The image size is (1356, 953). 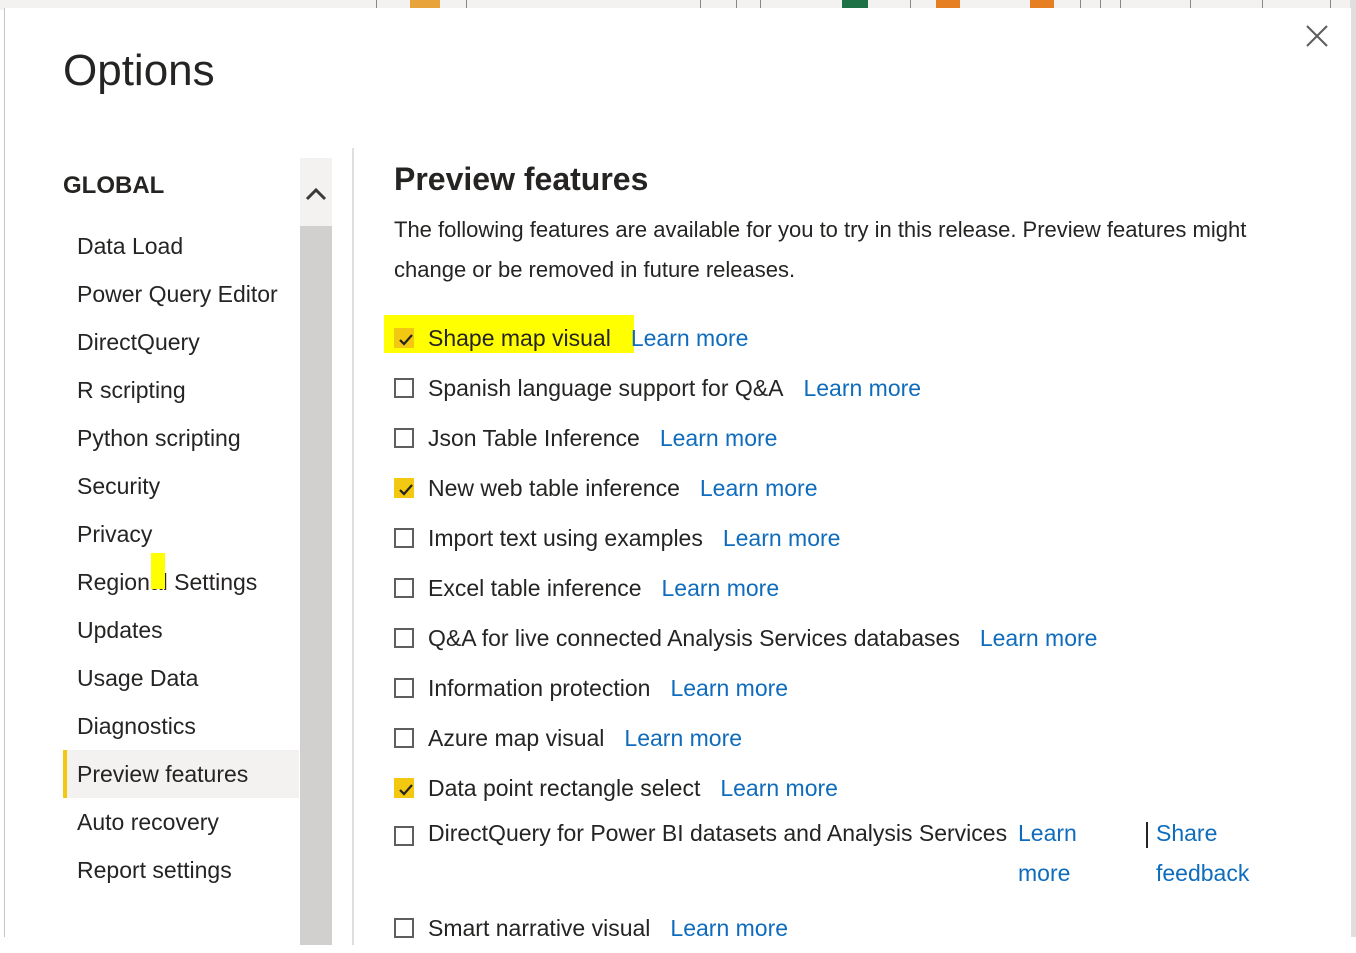 I want to click on feature-row-new-web-table-inference: New web table inference Learn more, so click(x=830, y=488).